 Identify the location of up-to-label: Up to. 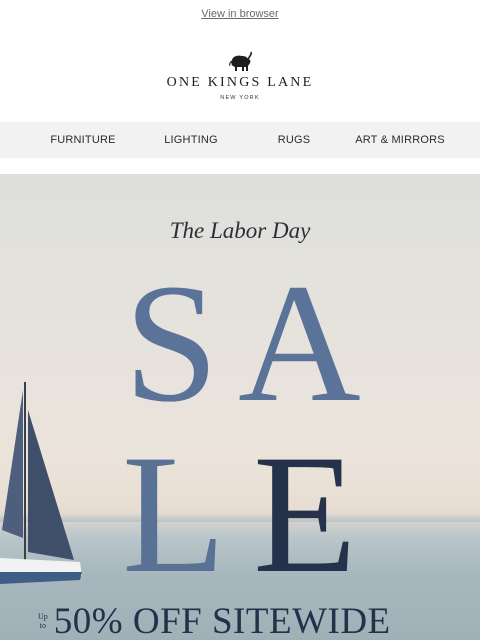
(43, 621).